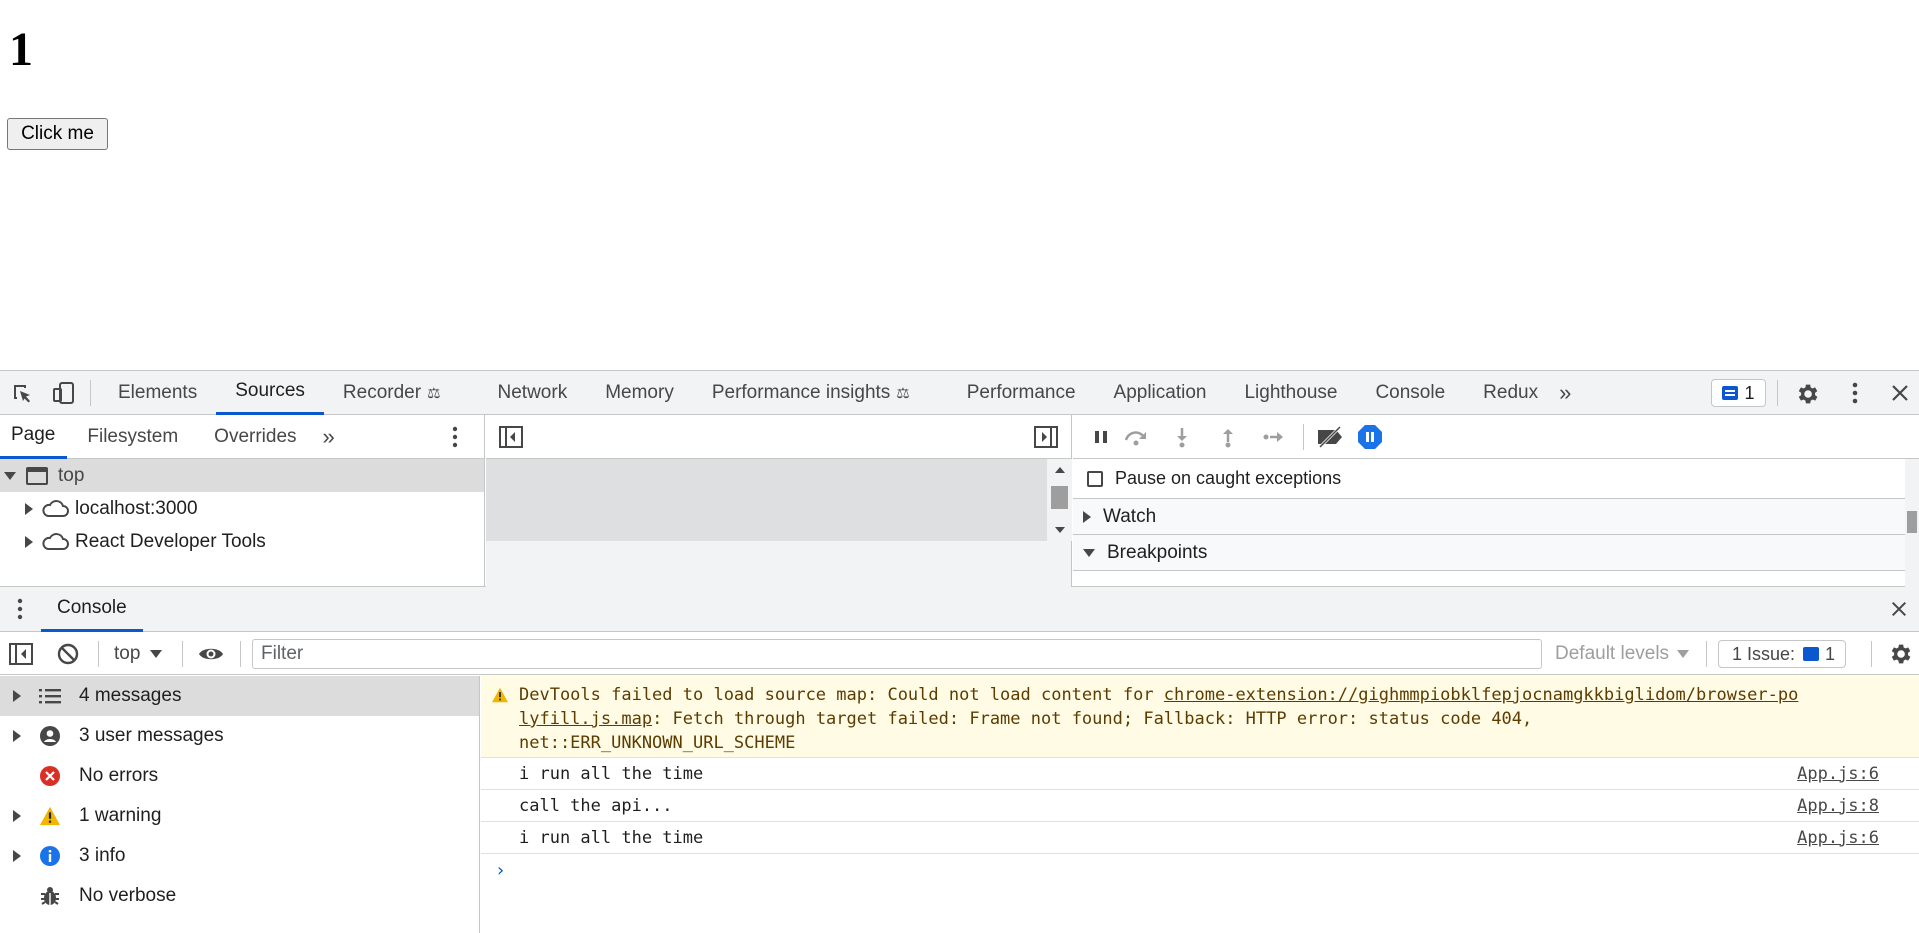  I want to click on sidebar-label: 3 user messages, so click(151, 735).